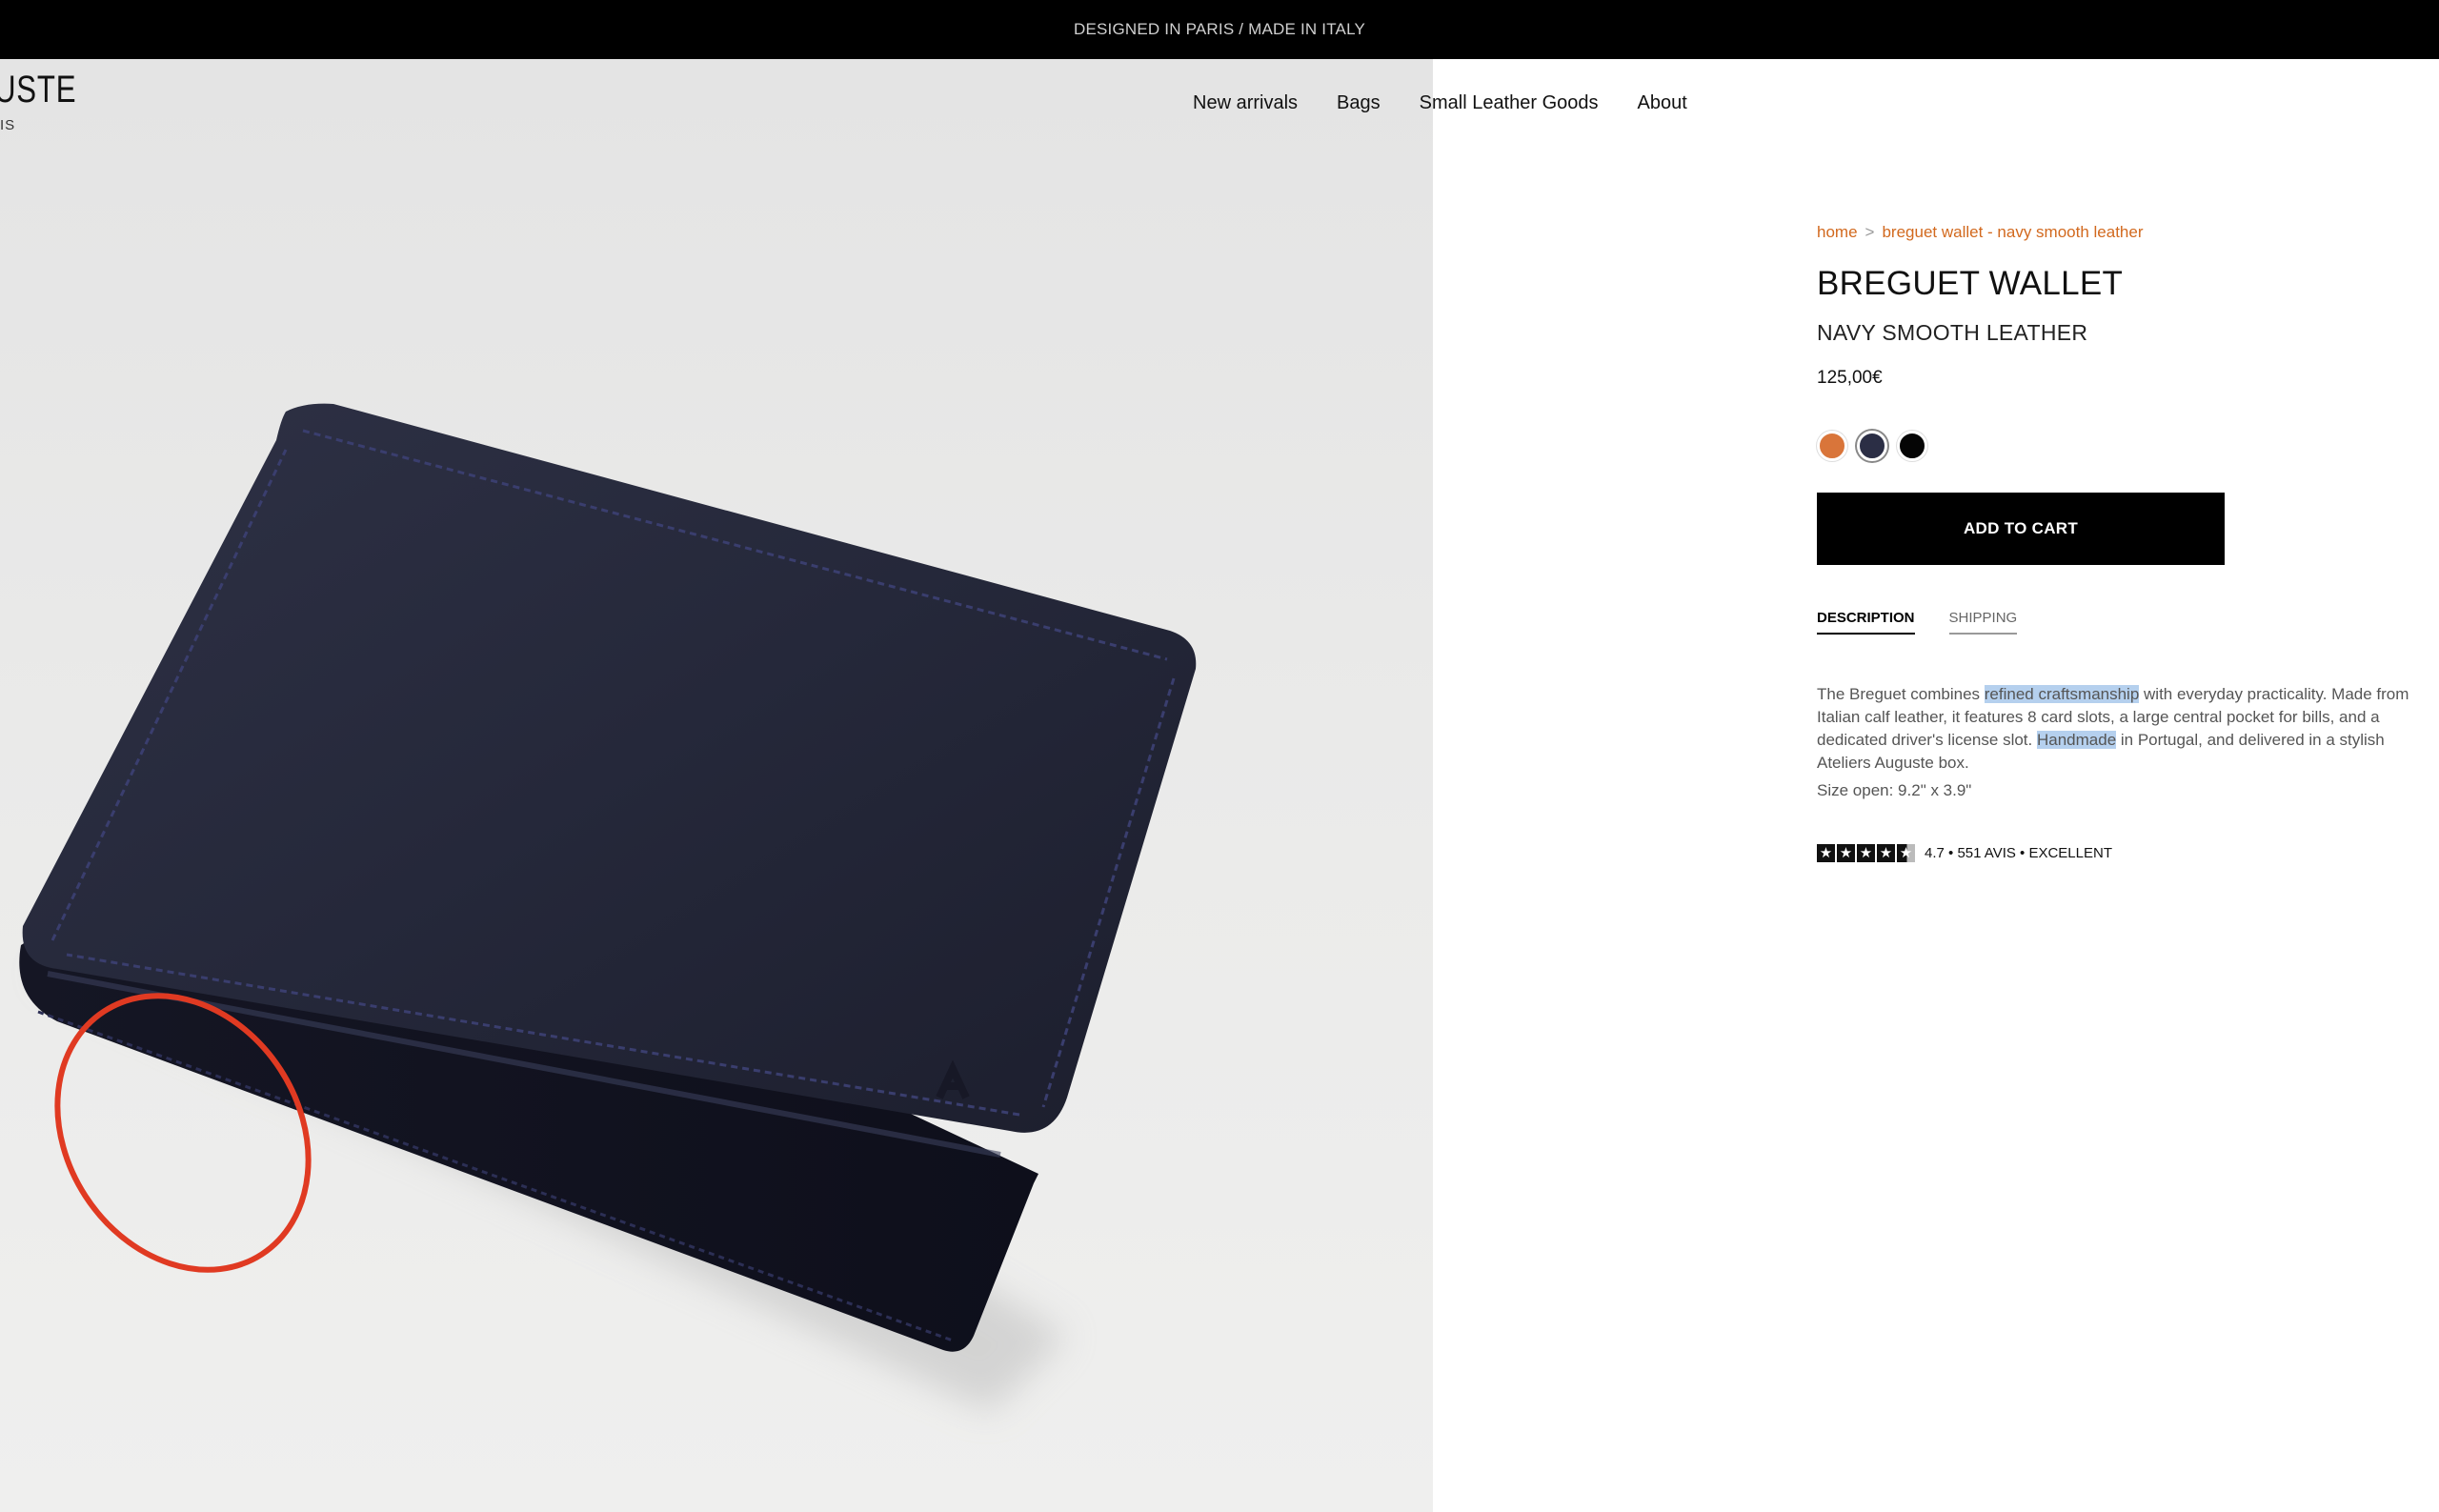 This screenshot has width=2439, height=1512. What do you see at coordinates (1894, 790) in the screenshot?
I see `product-size: Size open: 9.2" x 3.9"` at bounding box center [1894, 790].